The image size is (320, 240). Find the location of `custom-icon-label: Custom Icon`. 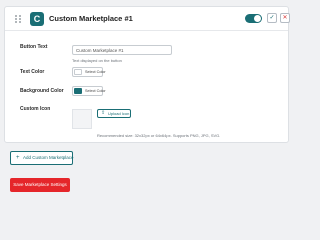

custom-icon-label: Custom Icon is located at coordinates (35, 109).